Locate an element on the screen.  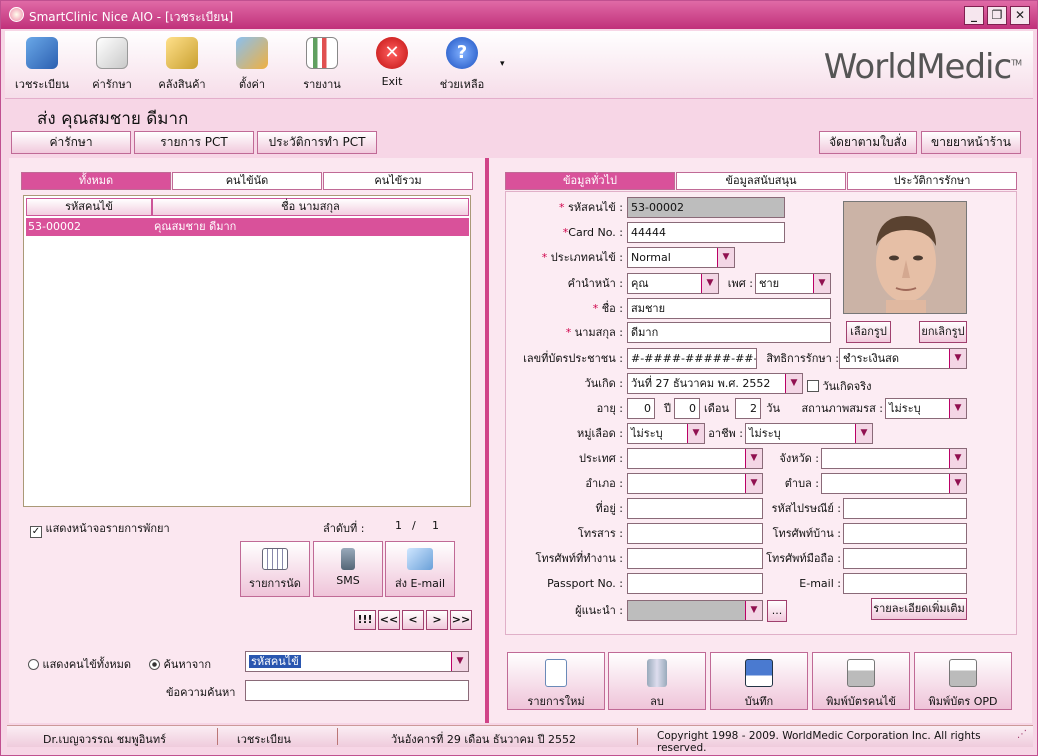
mobile-phone-icon is located at coordinates (348, 559).